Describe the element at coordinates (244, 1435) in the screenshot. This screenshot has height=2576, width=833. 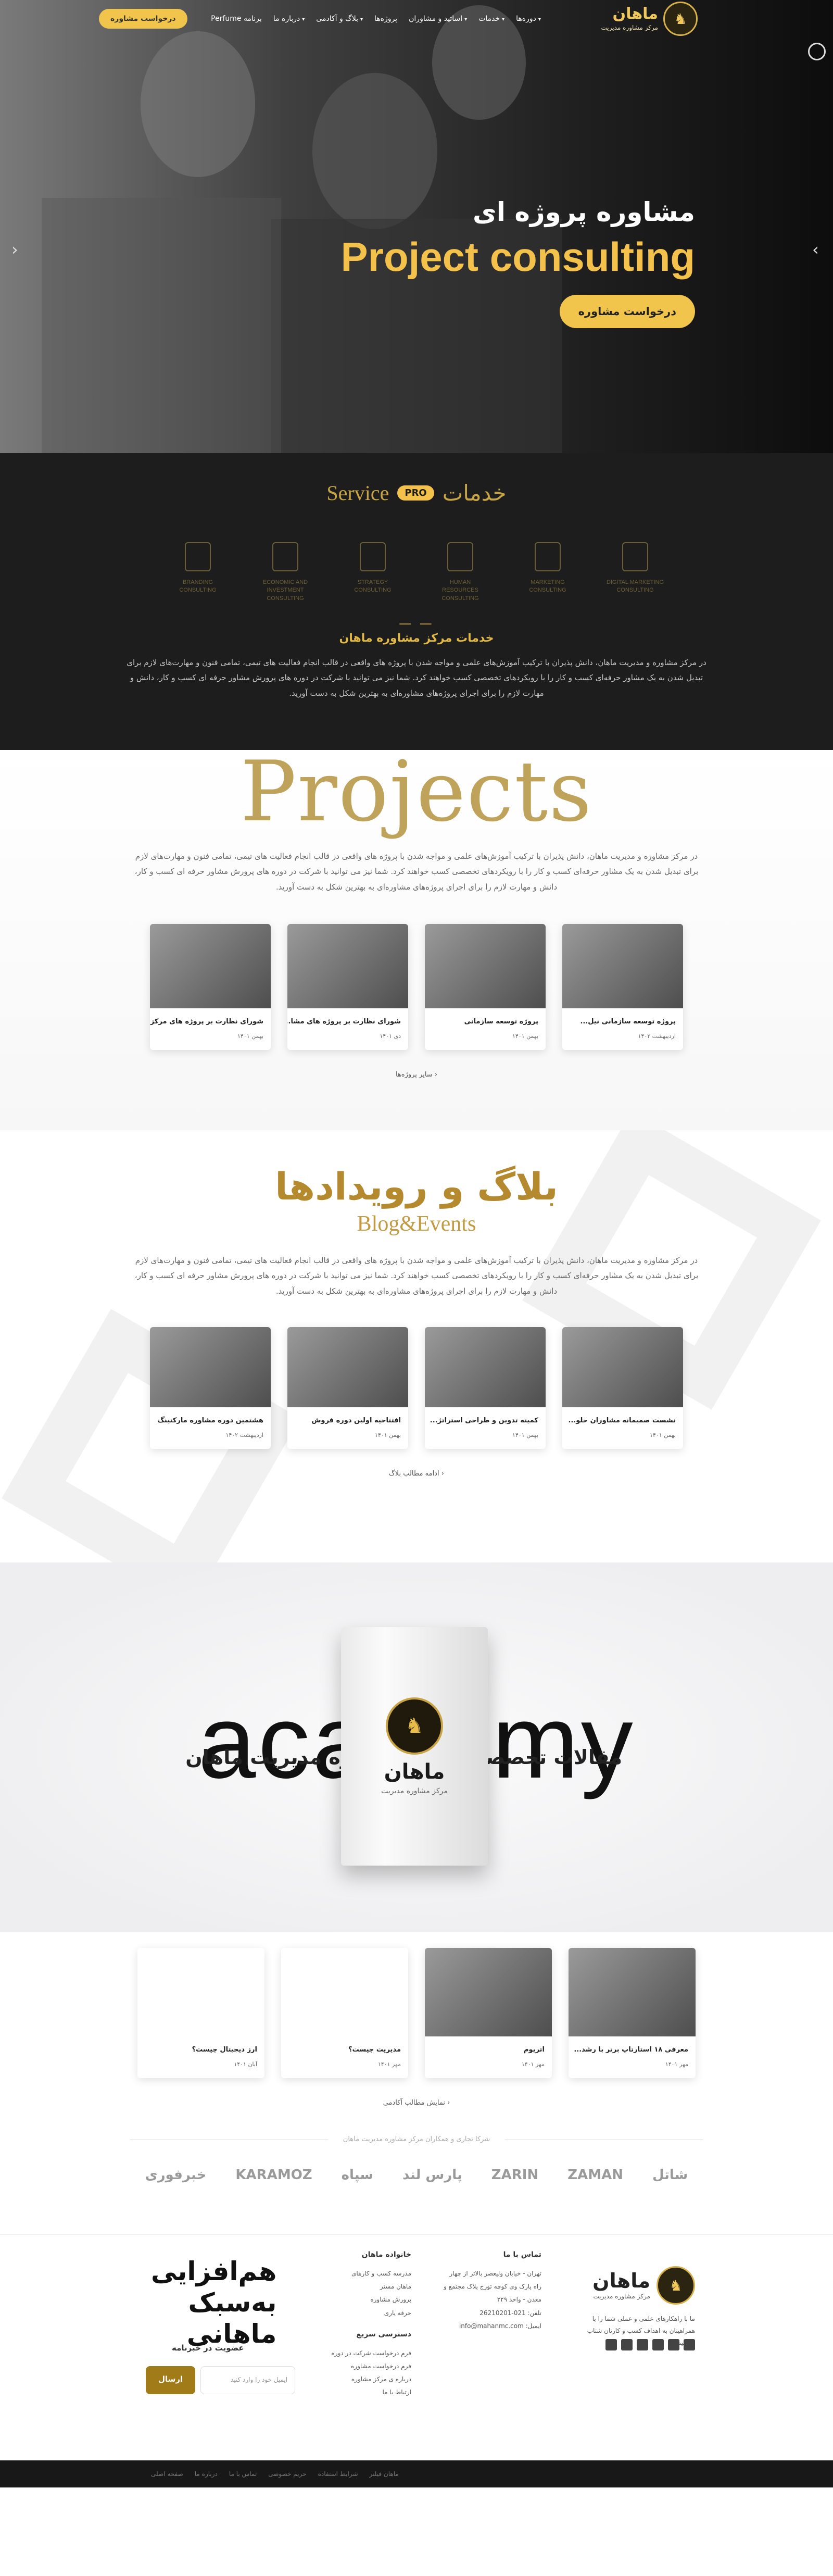
I see `blog-card-date: اردیبهشت ۱۴۰۲` at that location.